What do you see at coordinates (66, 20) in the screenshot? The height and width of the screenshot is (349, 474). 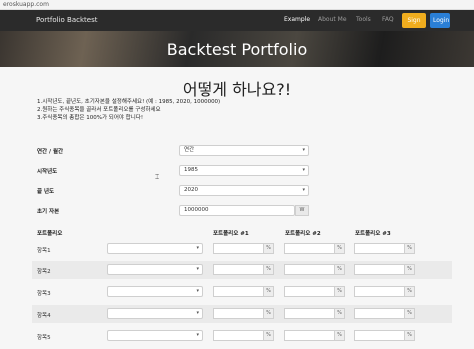 I see `brand-logo: Portfolio Backtest` at bounding box center [66, 20].